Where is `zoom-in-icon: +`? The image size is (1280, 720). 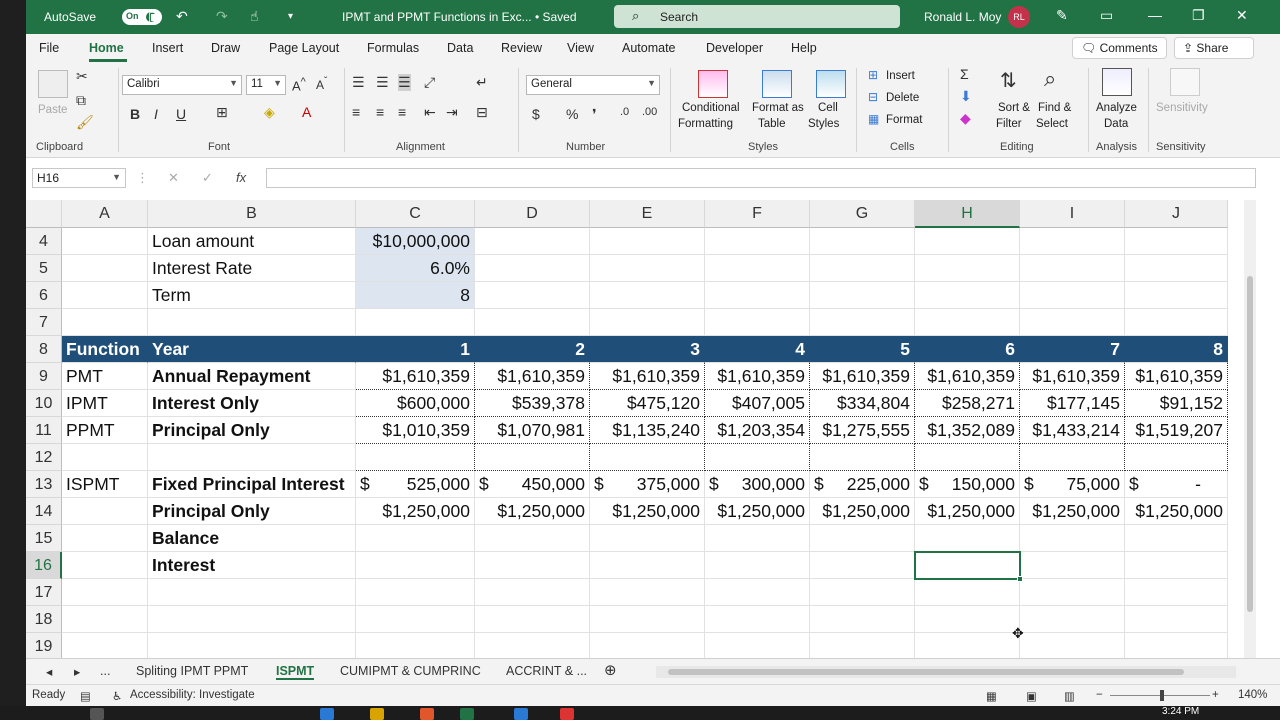 zoom-in-icon: + is located at coordinates (1215, 695).